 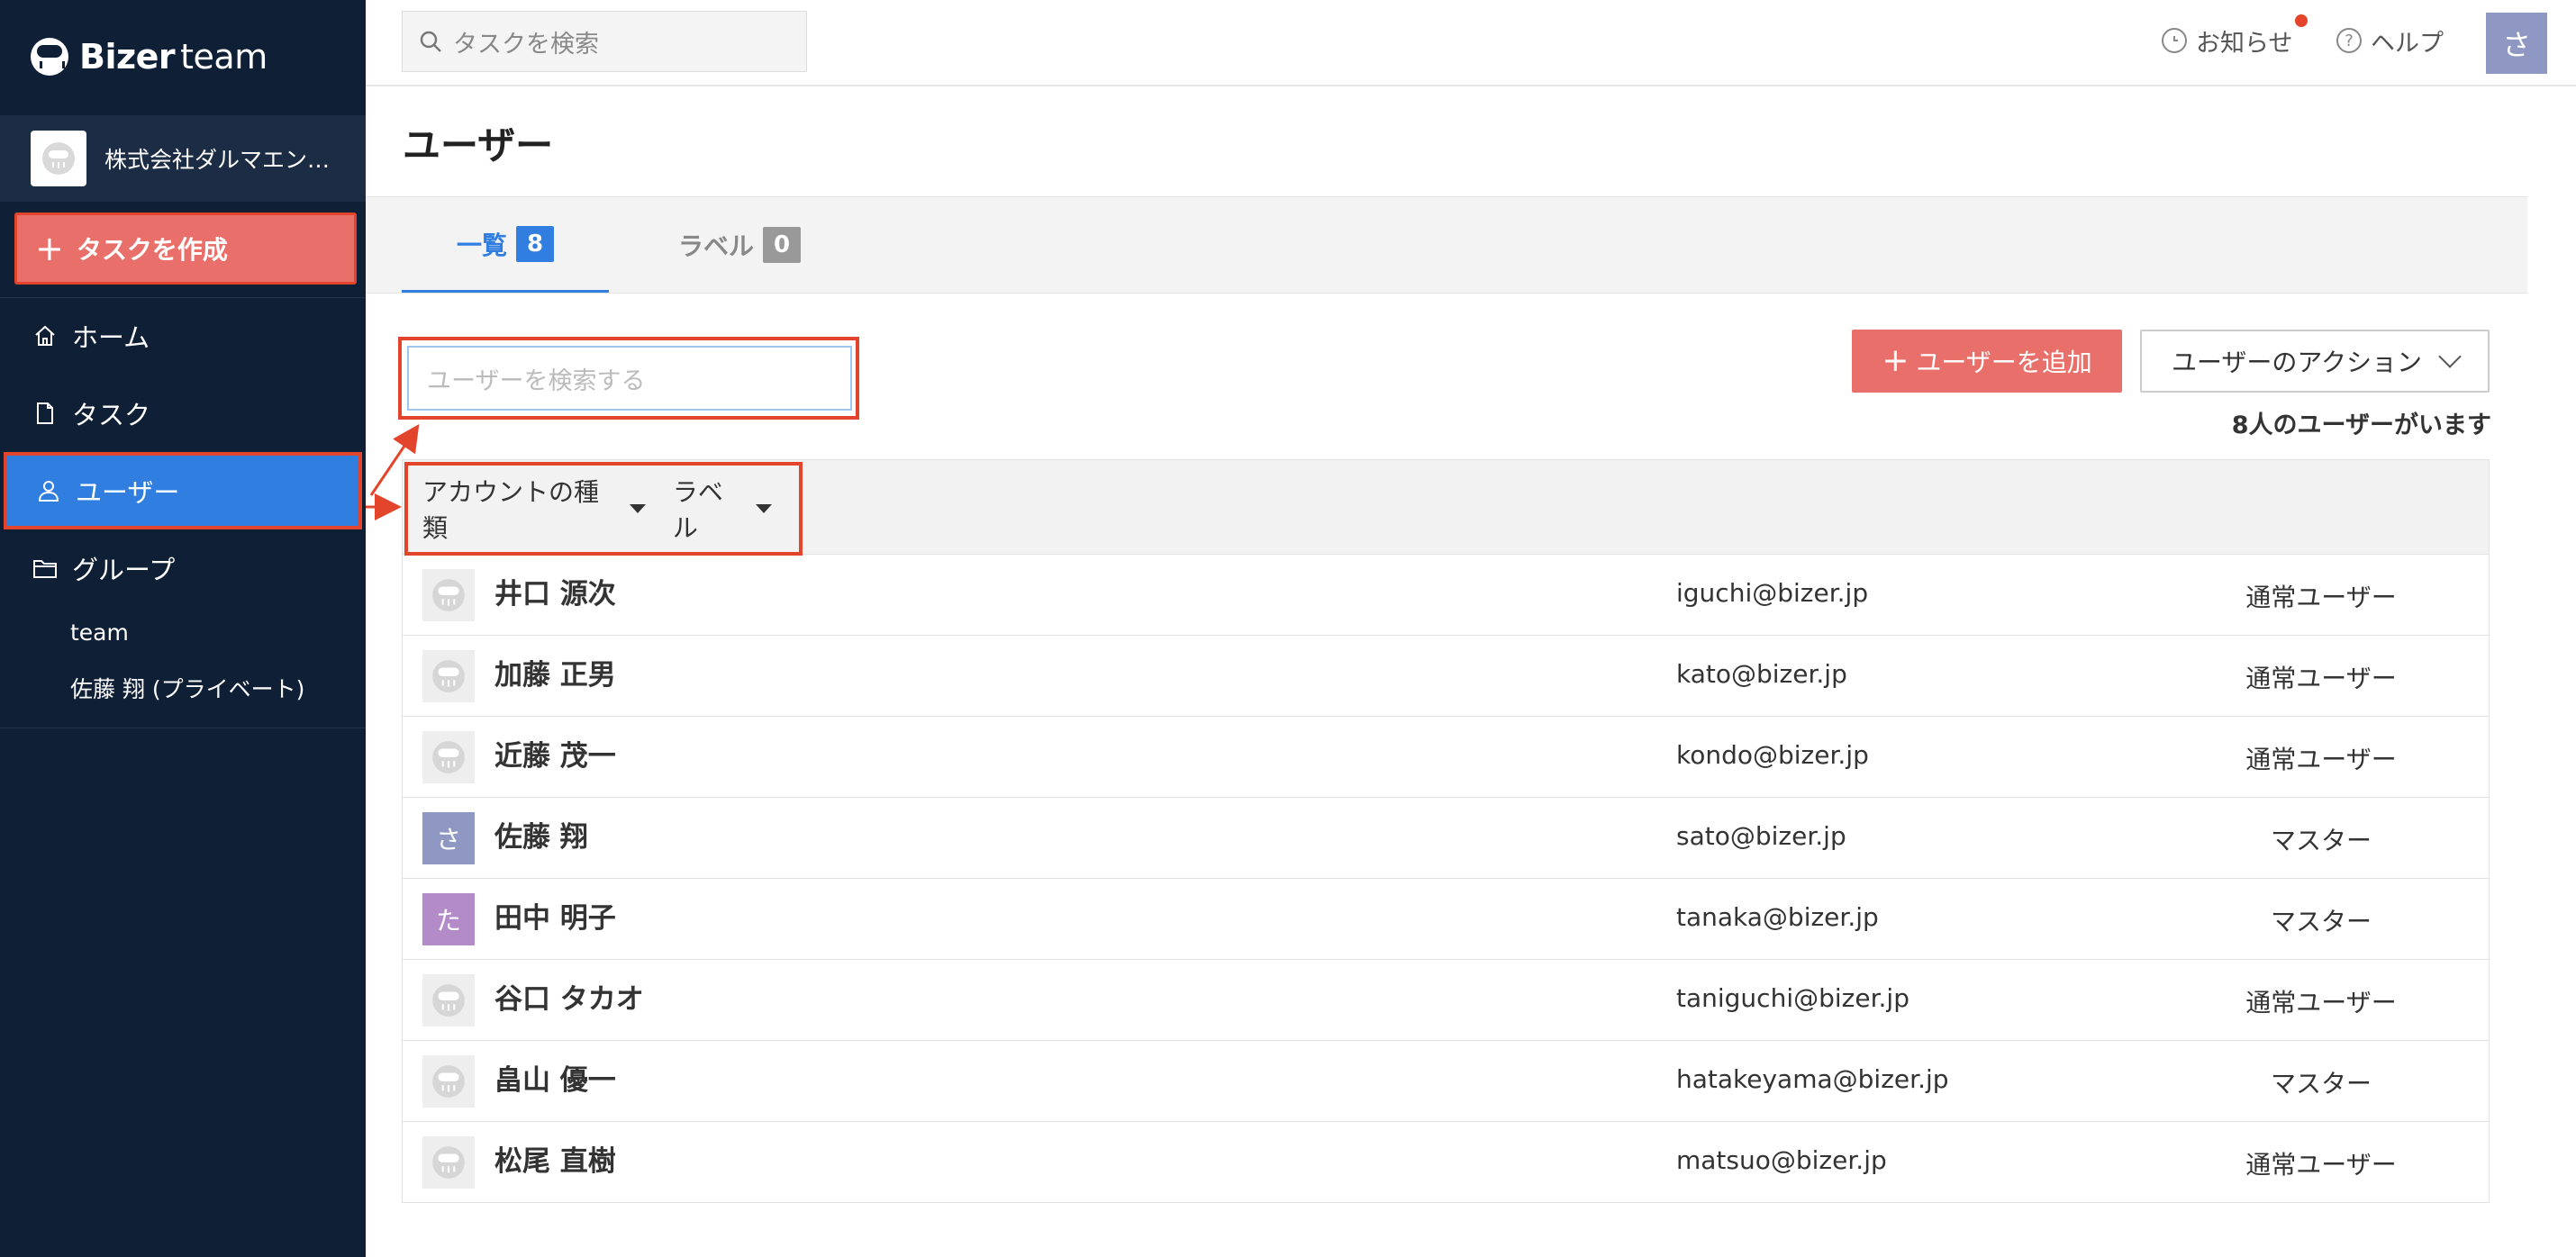 I want to click on search-placeholder: タスクを検索, so click(x=526, y=44).